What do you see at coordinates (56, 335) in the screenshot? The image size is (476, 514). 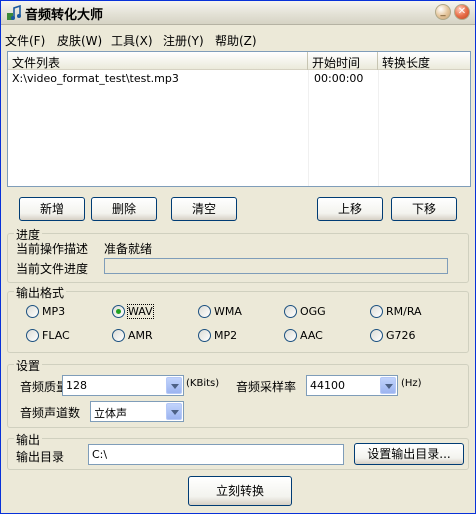 I see `radio-label-flac: FLAC` at bounding box center [56, 335].